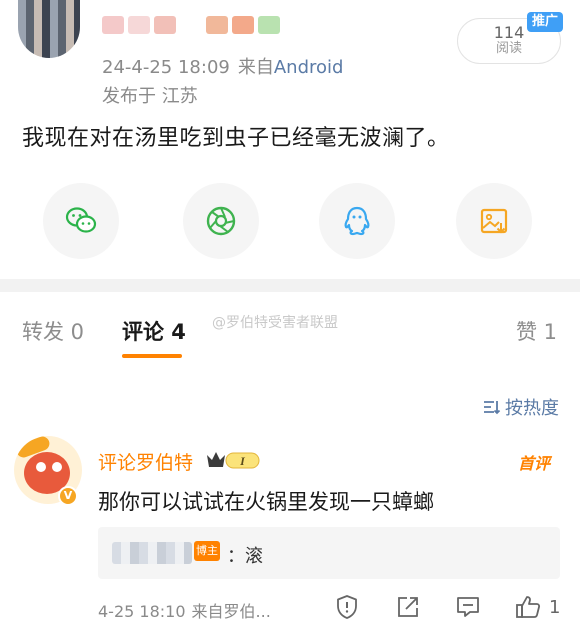 The image size is (580, 639). I want to click on reply-button, so click(468, 607).